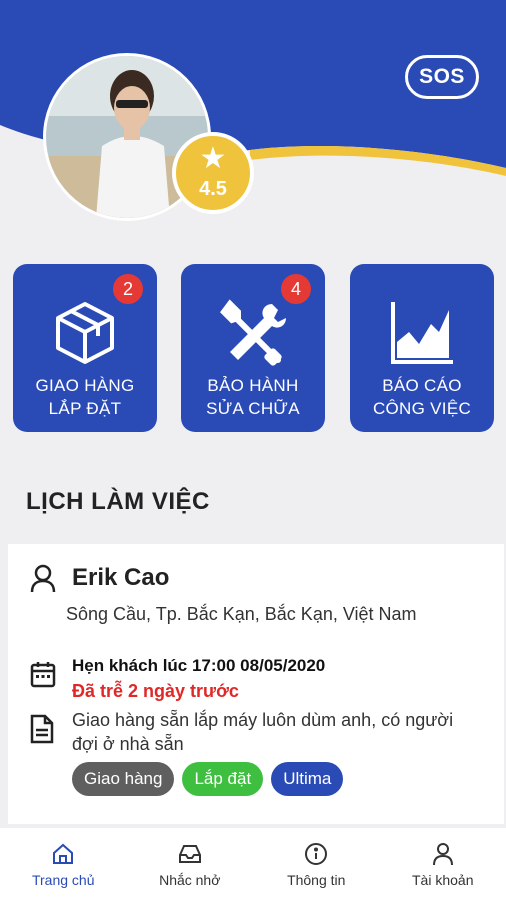 The width and height of the screenshot is (506, 900). I want to click on inbox-icon, so click(189, 854).